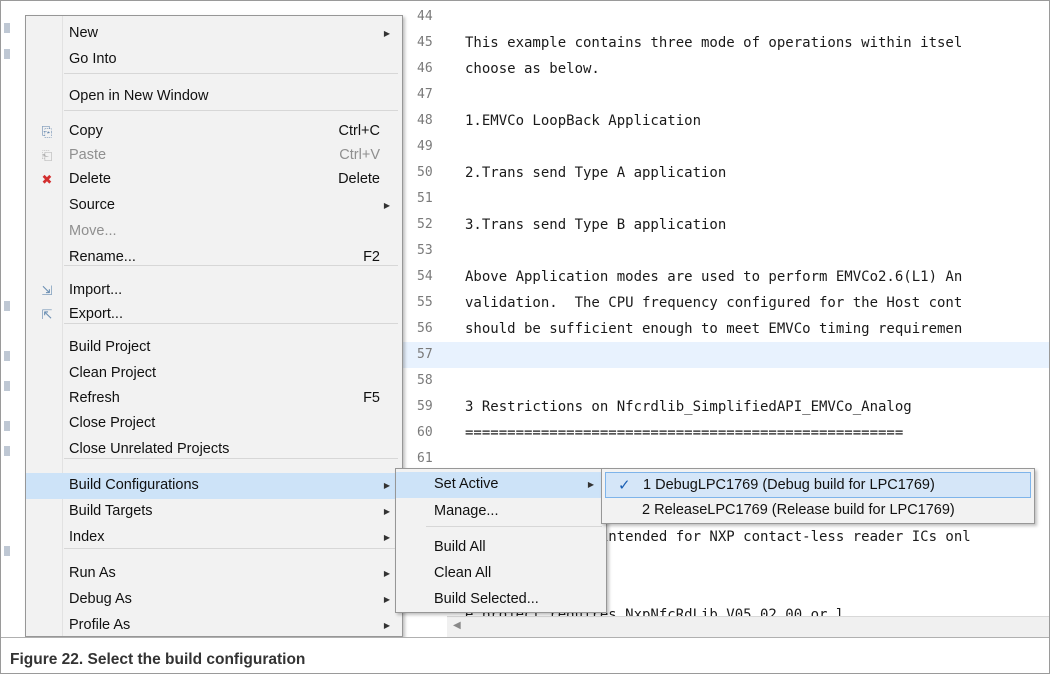 This screenshot has height=678, width=1062. Describe the element at coordinates (371, 398) in the screenshot. I see `menu-item-shortcut: F5` at that location.